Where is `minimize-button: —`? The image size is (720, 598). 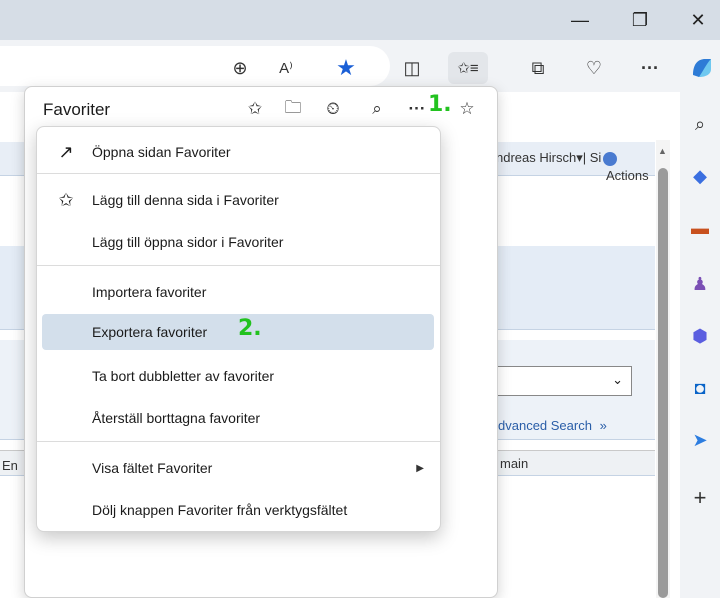 minimize-button: — is located at coordinates (580, 20).